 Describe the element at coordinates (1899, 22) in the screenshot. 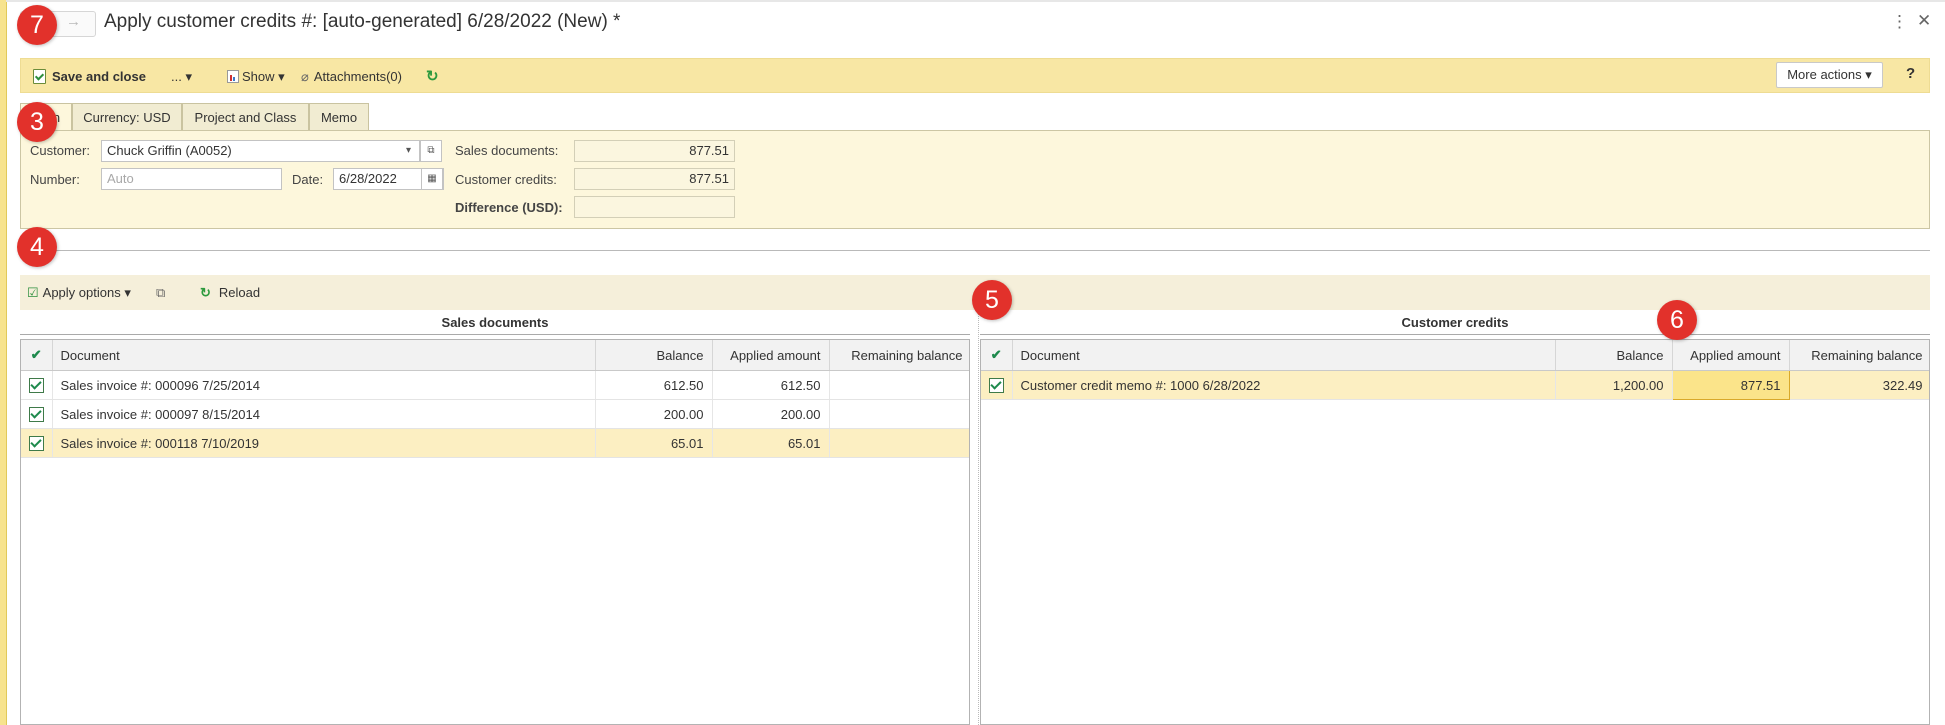

I see `more-menu-icon: ⋮` at that location.